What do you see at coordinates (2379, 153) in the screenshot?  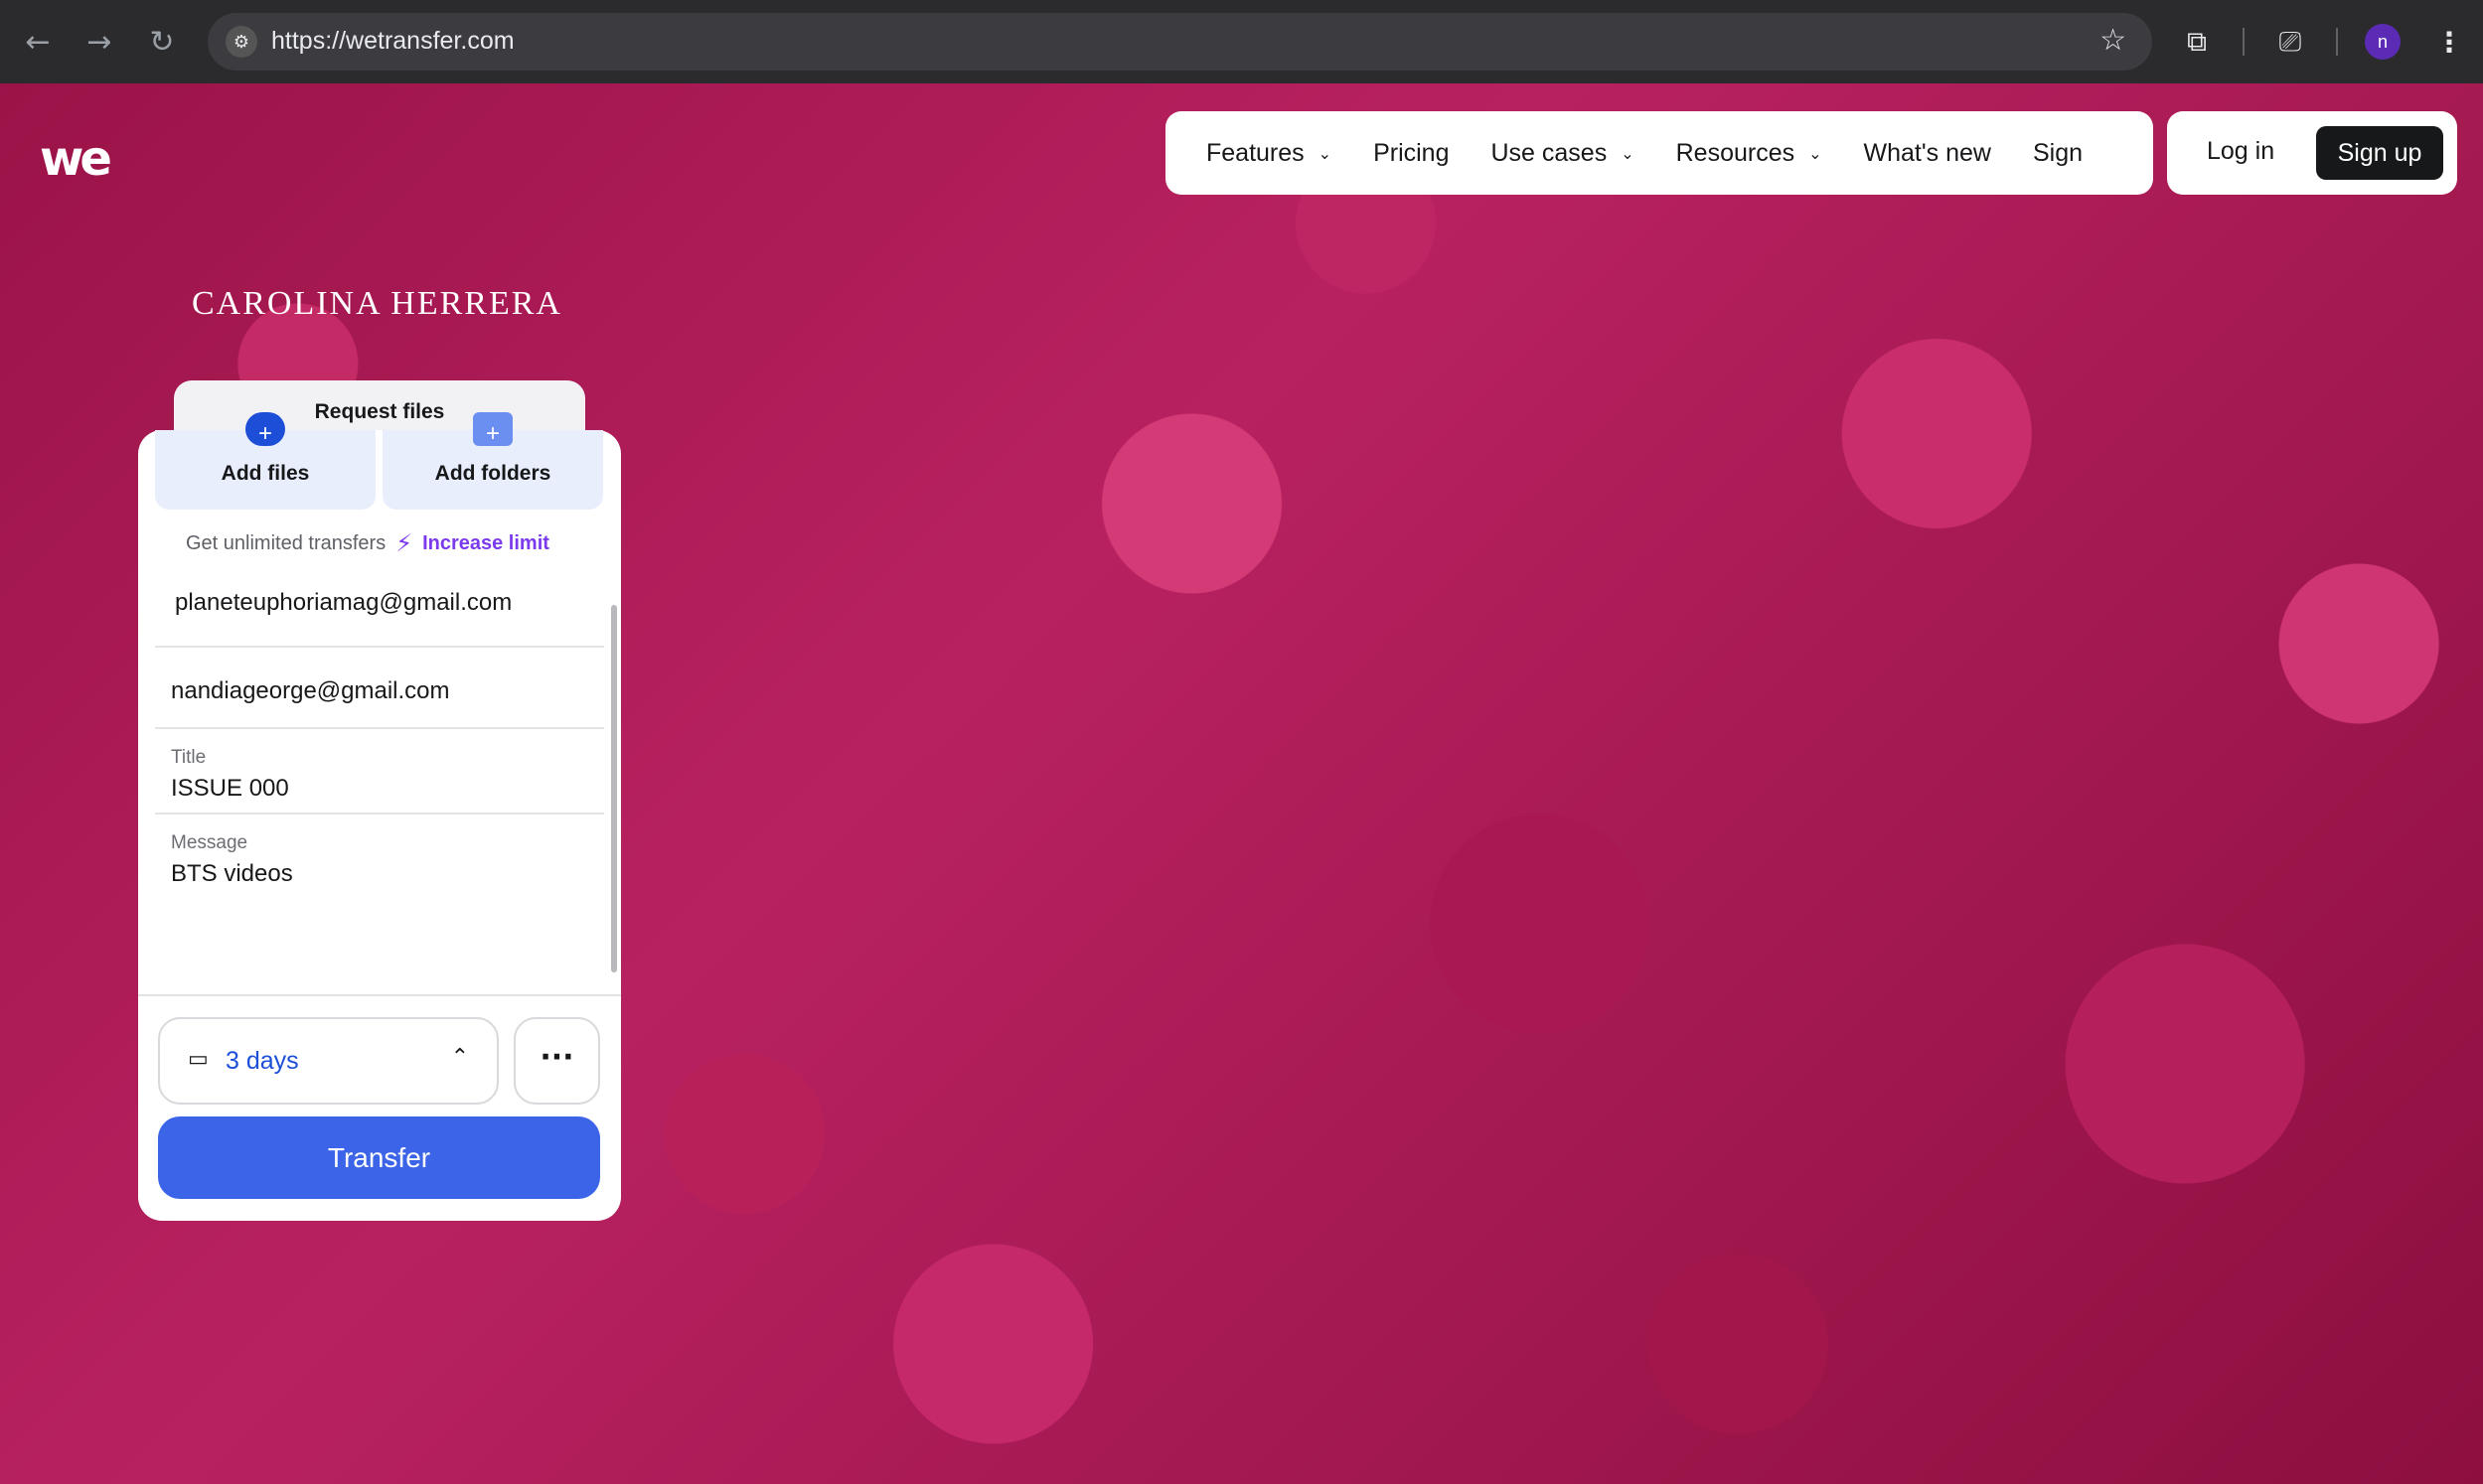 I see `signup-button: Sign up` at bounding box center [2379, 153].